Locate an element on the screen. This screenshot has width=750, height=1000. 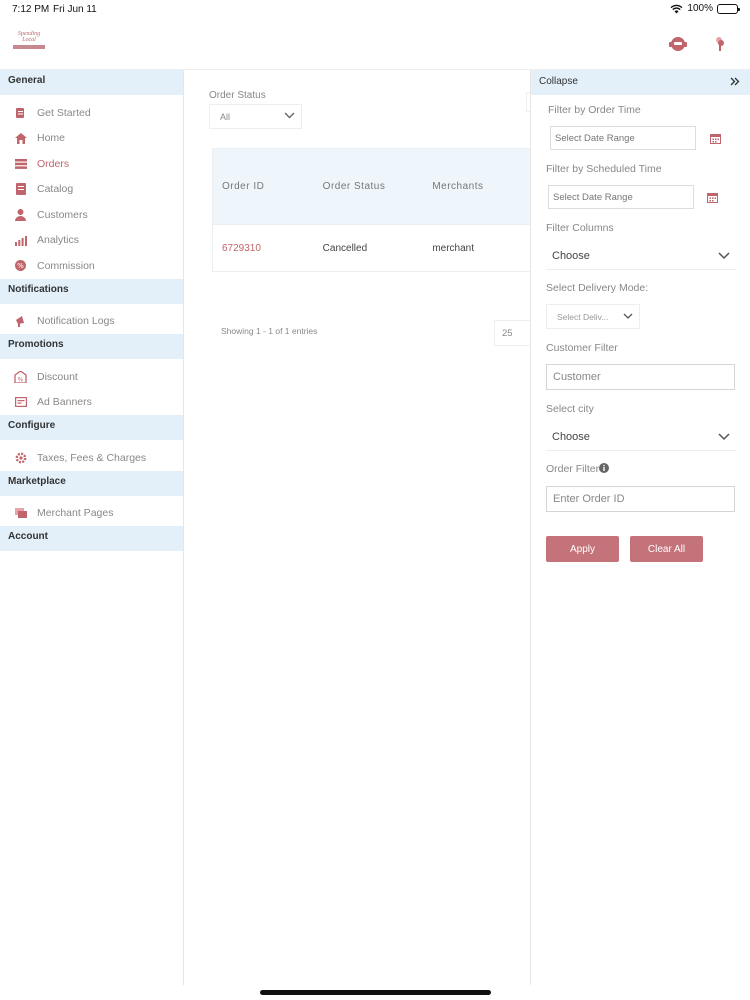
sidebar-item-commission: % Commission is located at coordinates (91, 266).